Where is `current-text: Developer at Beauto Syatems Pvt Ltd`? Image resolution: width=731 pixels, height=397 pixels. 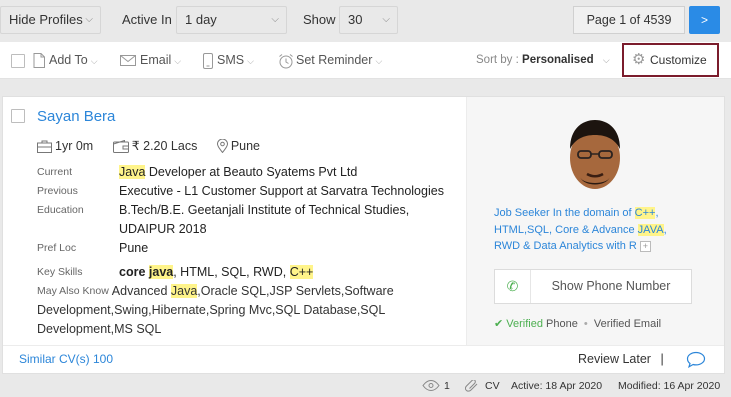 current-text: Developer at Beauto Syatems Pvt Ltd is located at coordinates (251, 172).